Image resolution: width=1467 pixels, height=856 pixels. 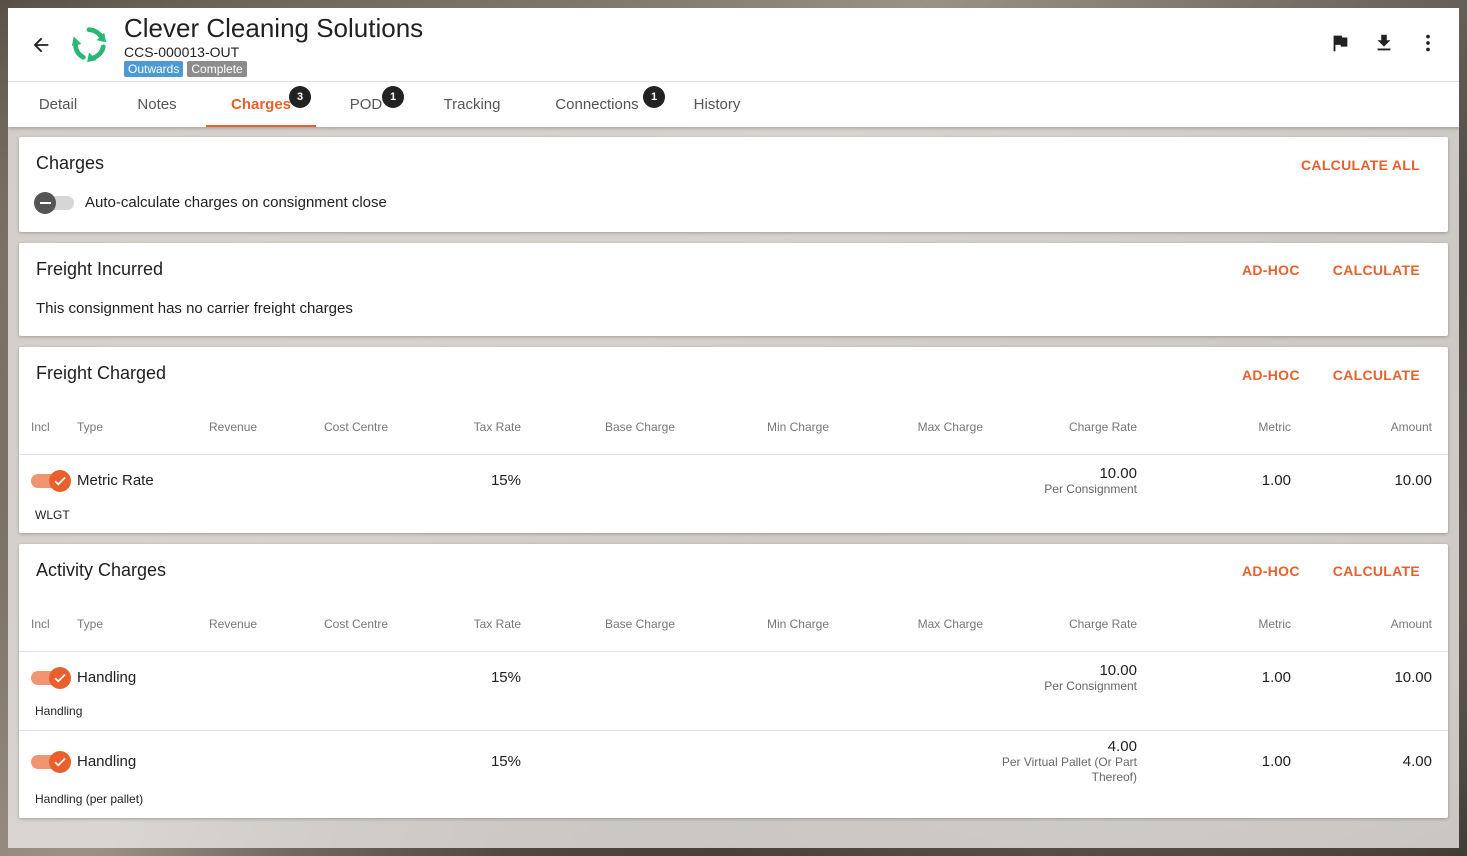 I want to click on activity-charges-calculate-button: CALCULATE, so click(x=1376, y=571).